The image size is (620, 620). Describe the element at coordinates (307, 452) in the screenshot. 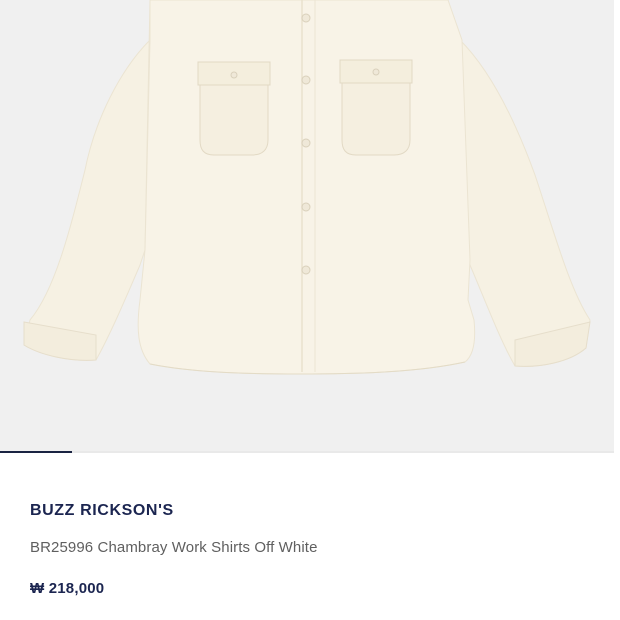

I see `gallery-progress-track` at that location.